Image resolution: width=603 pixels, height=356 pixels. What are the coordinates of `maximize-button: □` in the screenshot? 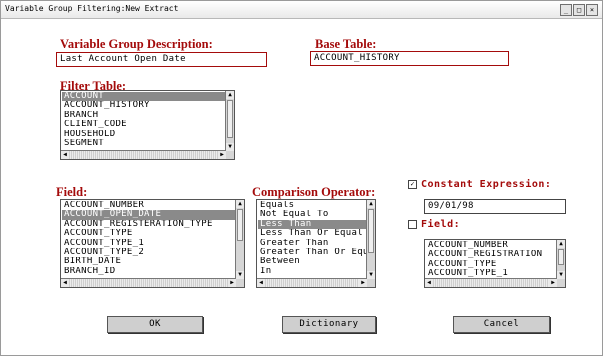 It's located at (579, 10).